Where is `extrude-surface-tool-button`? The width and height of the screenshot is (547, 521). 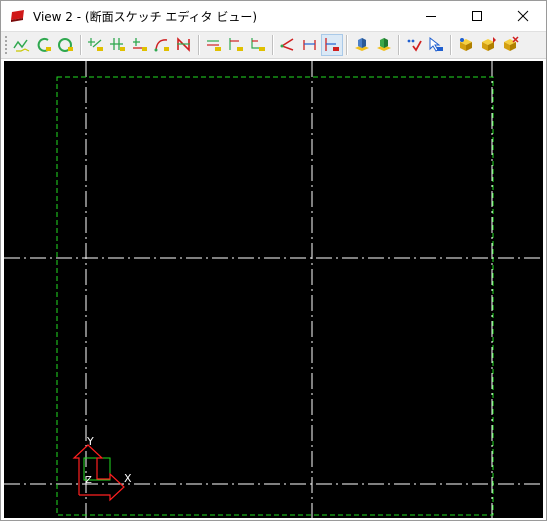
extrude-surface-tool-button is located at coordinates (384, 45).